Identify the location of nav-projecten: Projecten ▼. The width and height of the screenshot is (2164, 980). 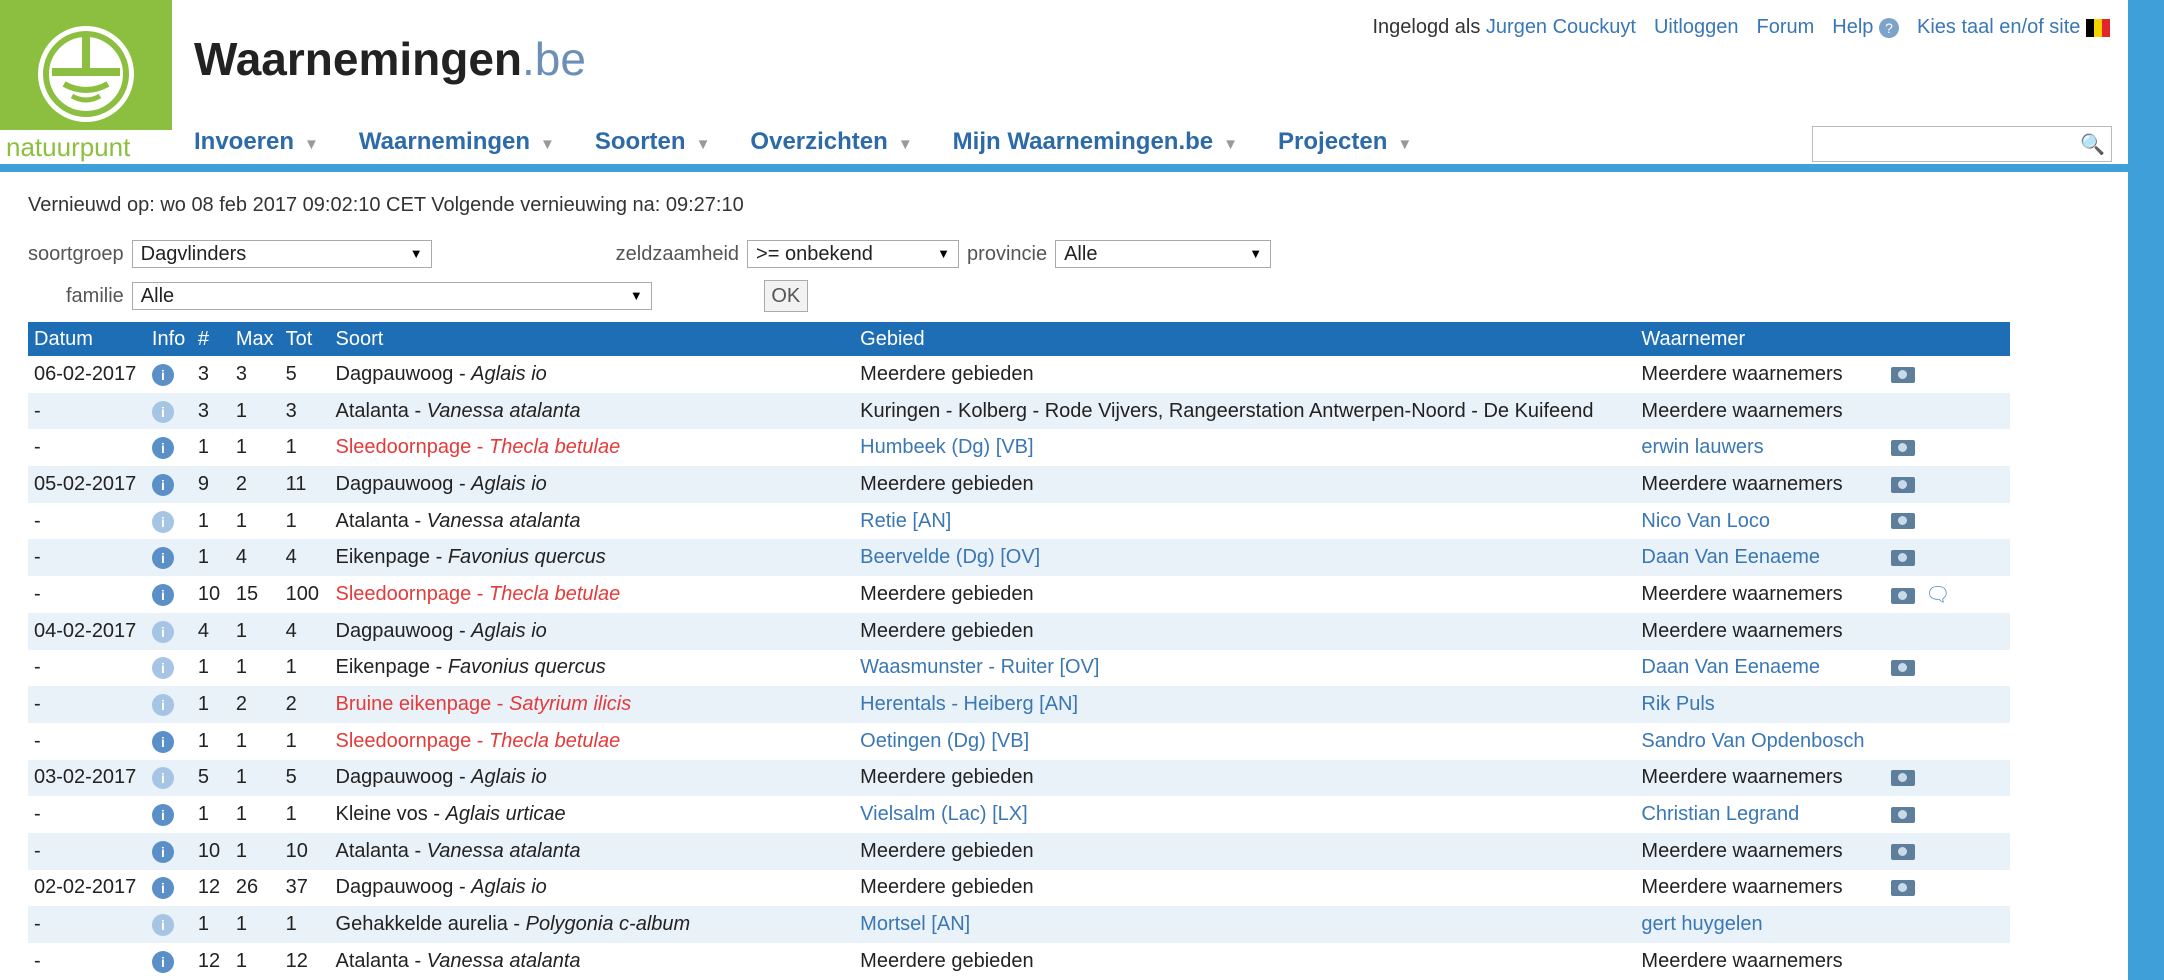
(1345, 142).